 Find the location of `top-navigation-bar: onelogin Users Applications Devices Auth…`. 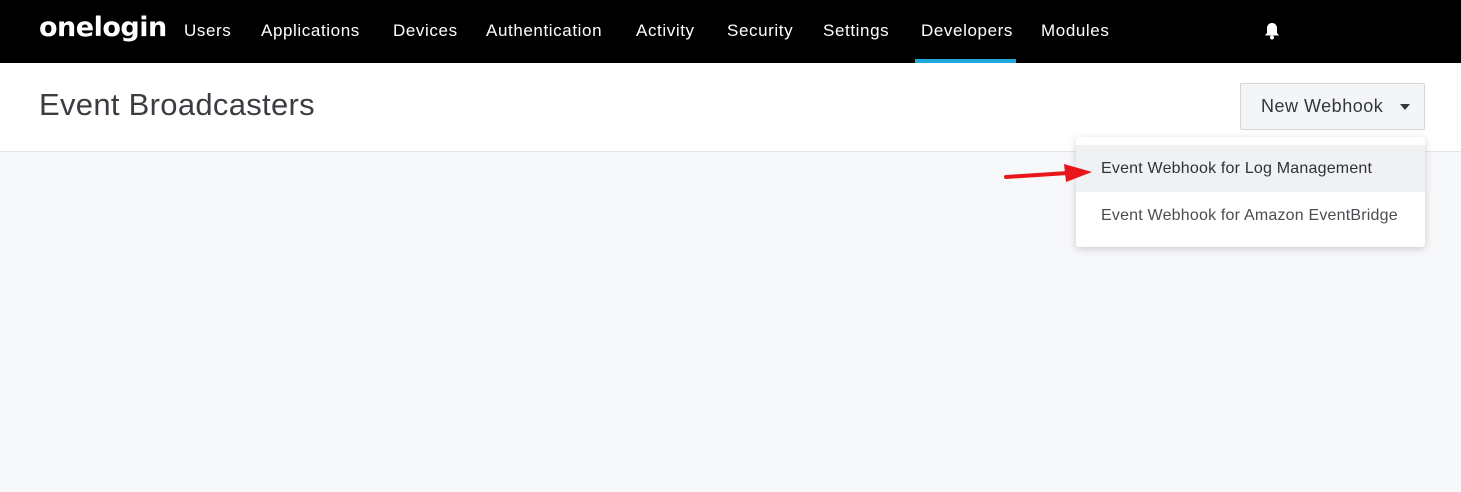

top-navigation-bar: onelogin Users Applications Devices Auth… is located at coordinates (730, 31).